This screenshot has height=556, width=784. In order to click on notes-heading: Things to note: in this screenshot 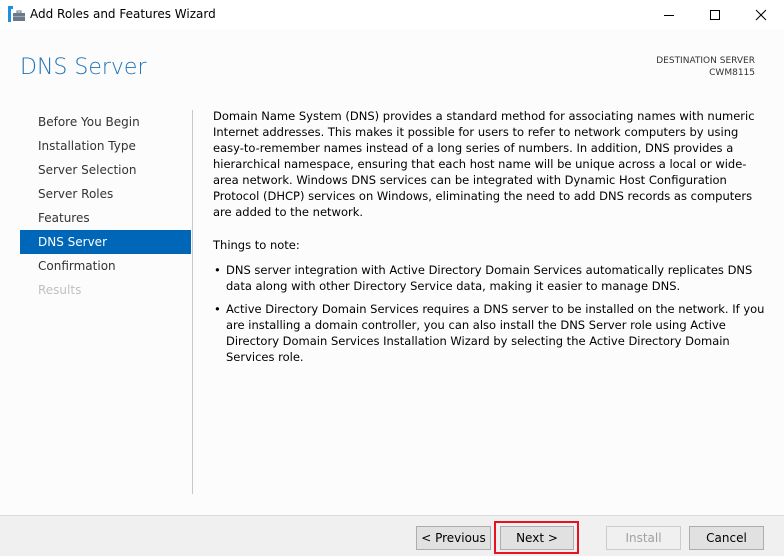, I will do `click(256, 245)`.